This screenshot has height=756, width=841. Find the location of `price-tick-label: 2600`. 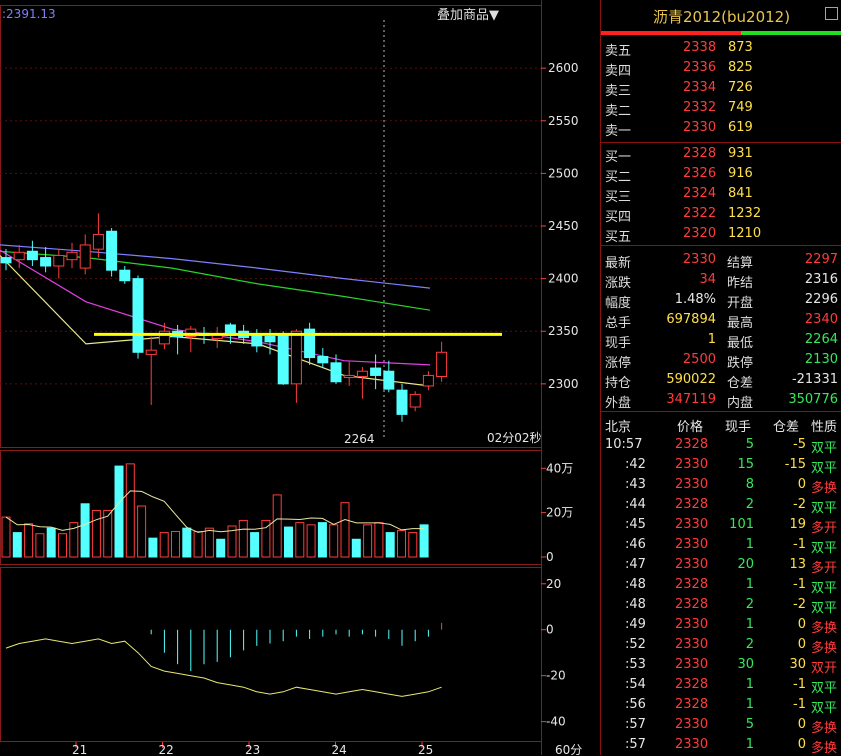

price-tick-label: 2600 is located at coordinates (563, 68).